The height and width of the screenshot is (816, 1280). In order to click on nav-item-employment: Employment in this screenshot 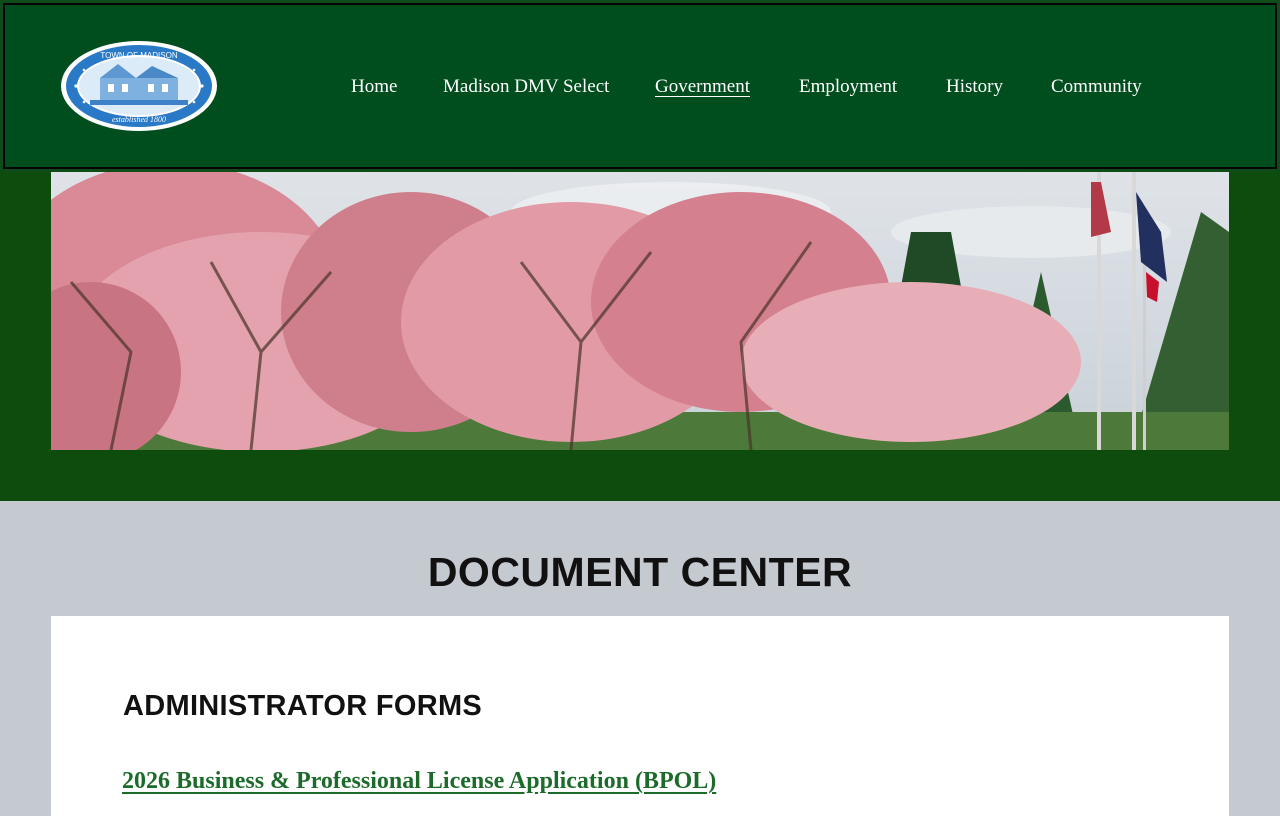, I will do `click(848, 87)`.